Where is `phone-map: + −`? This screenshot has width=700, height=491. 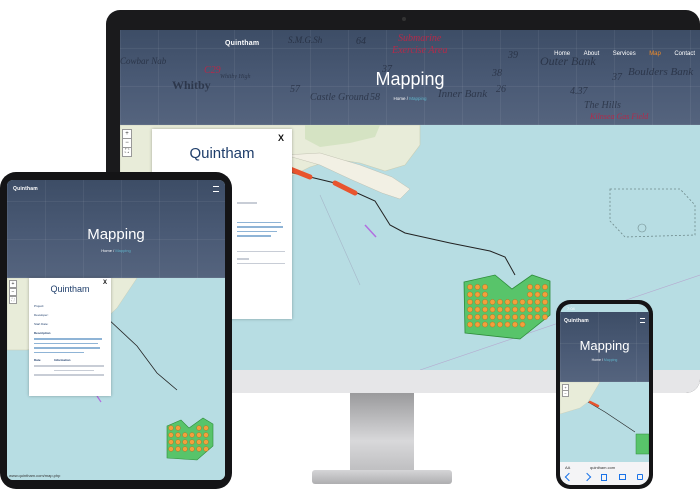 phone-map: + − is located at coordinates (604, 422).